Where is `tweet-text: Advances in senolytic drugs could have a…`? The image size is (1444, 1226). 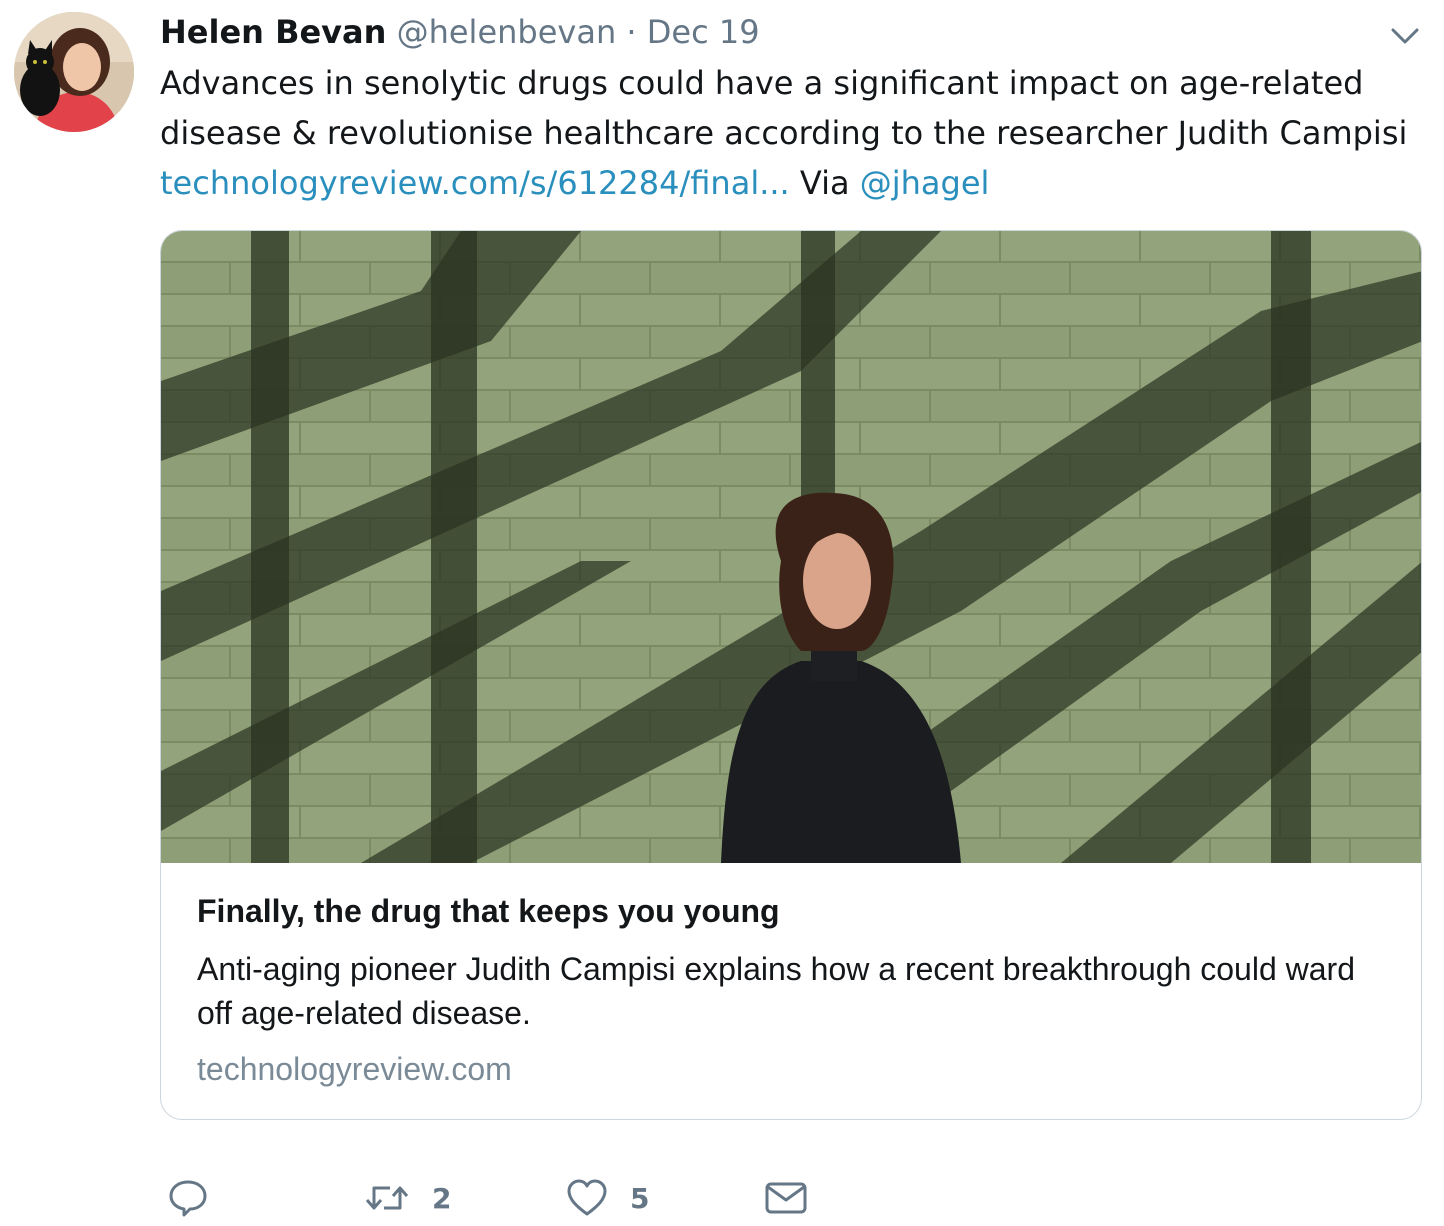
tweet-text: Advances in senolytic drugs could have a… is located at coordinates (790, 133).